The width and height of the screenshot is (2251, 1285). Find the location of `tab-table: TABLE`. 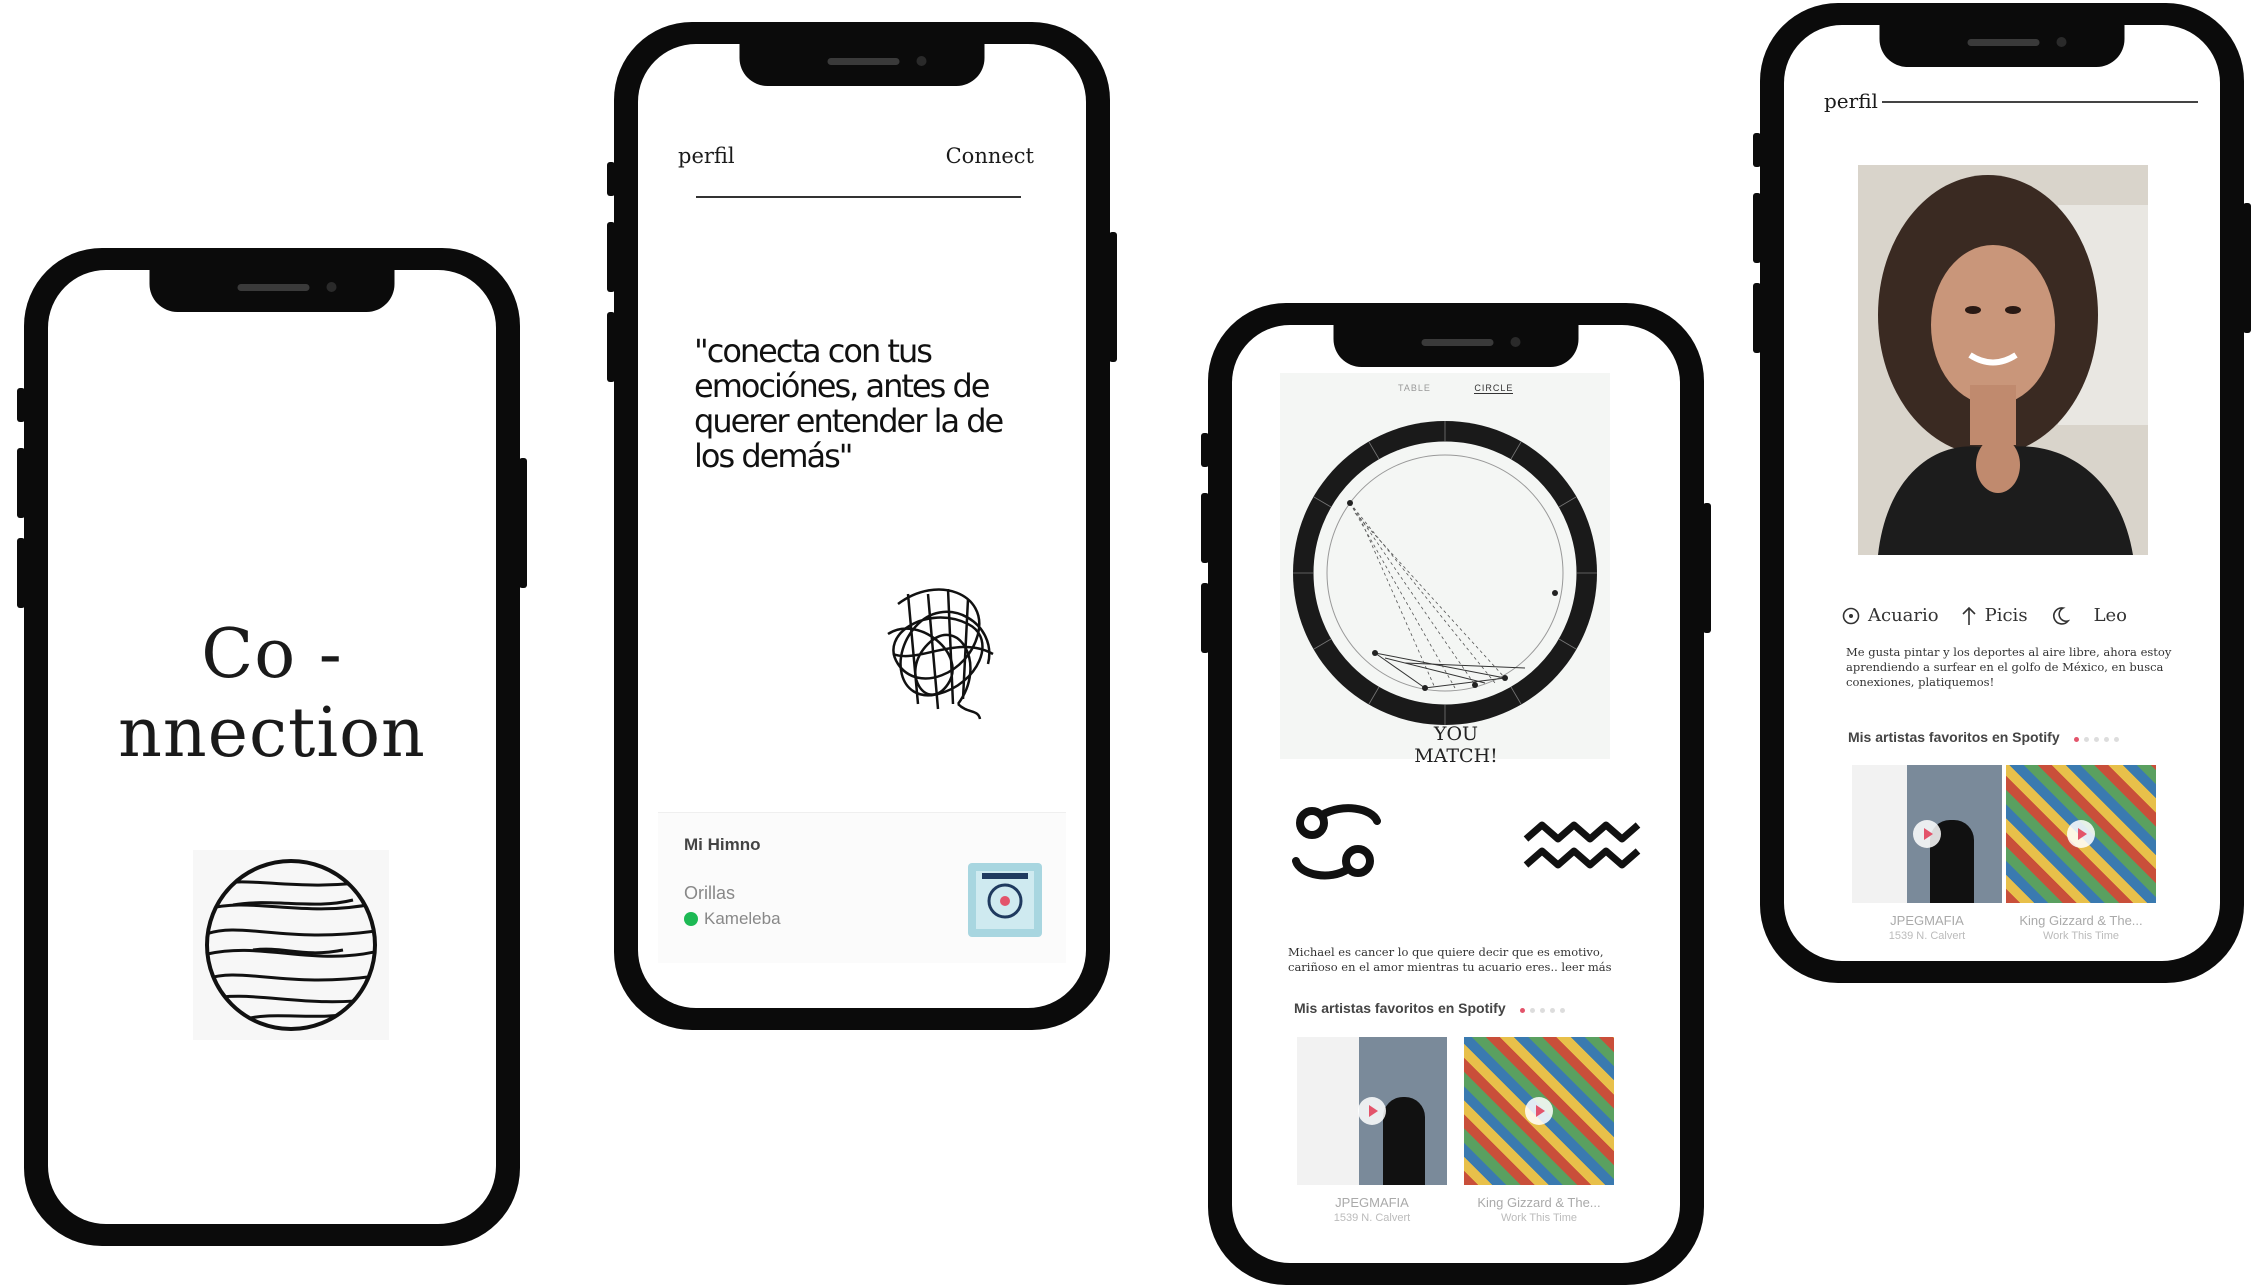

tab-table: TABLE is located at coordinates (1414, 388).